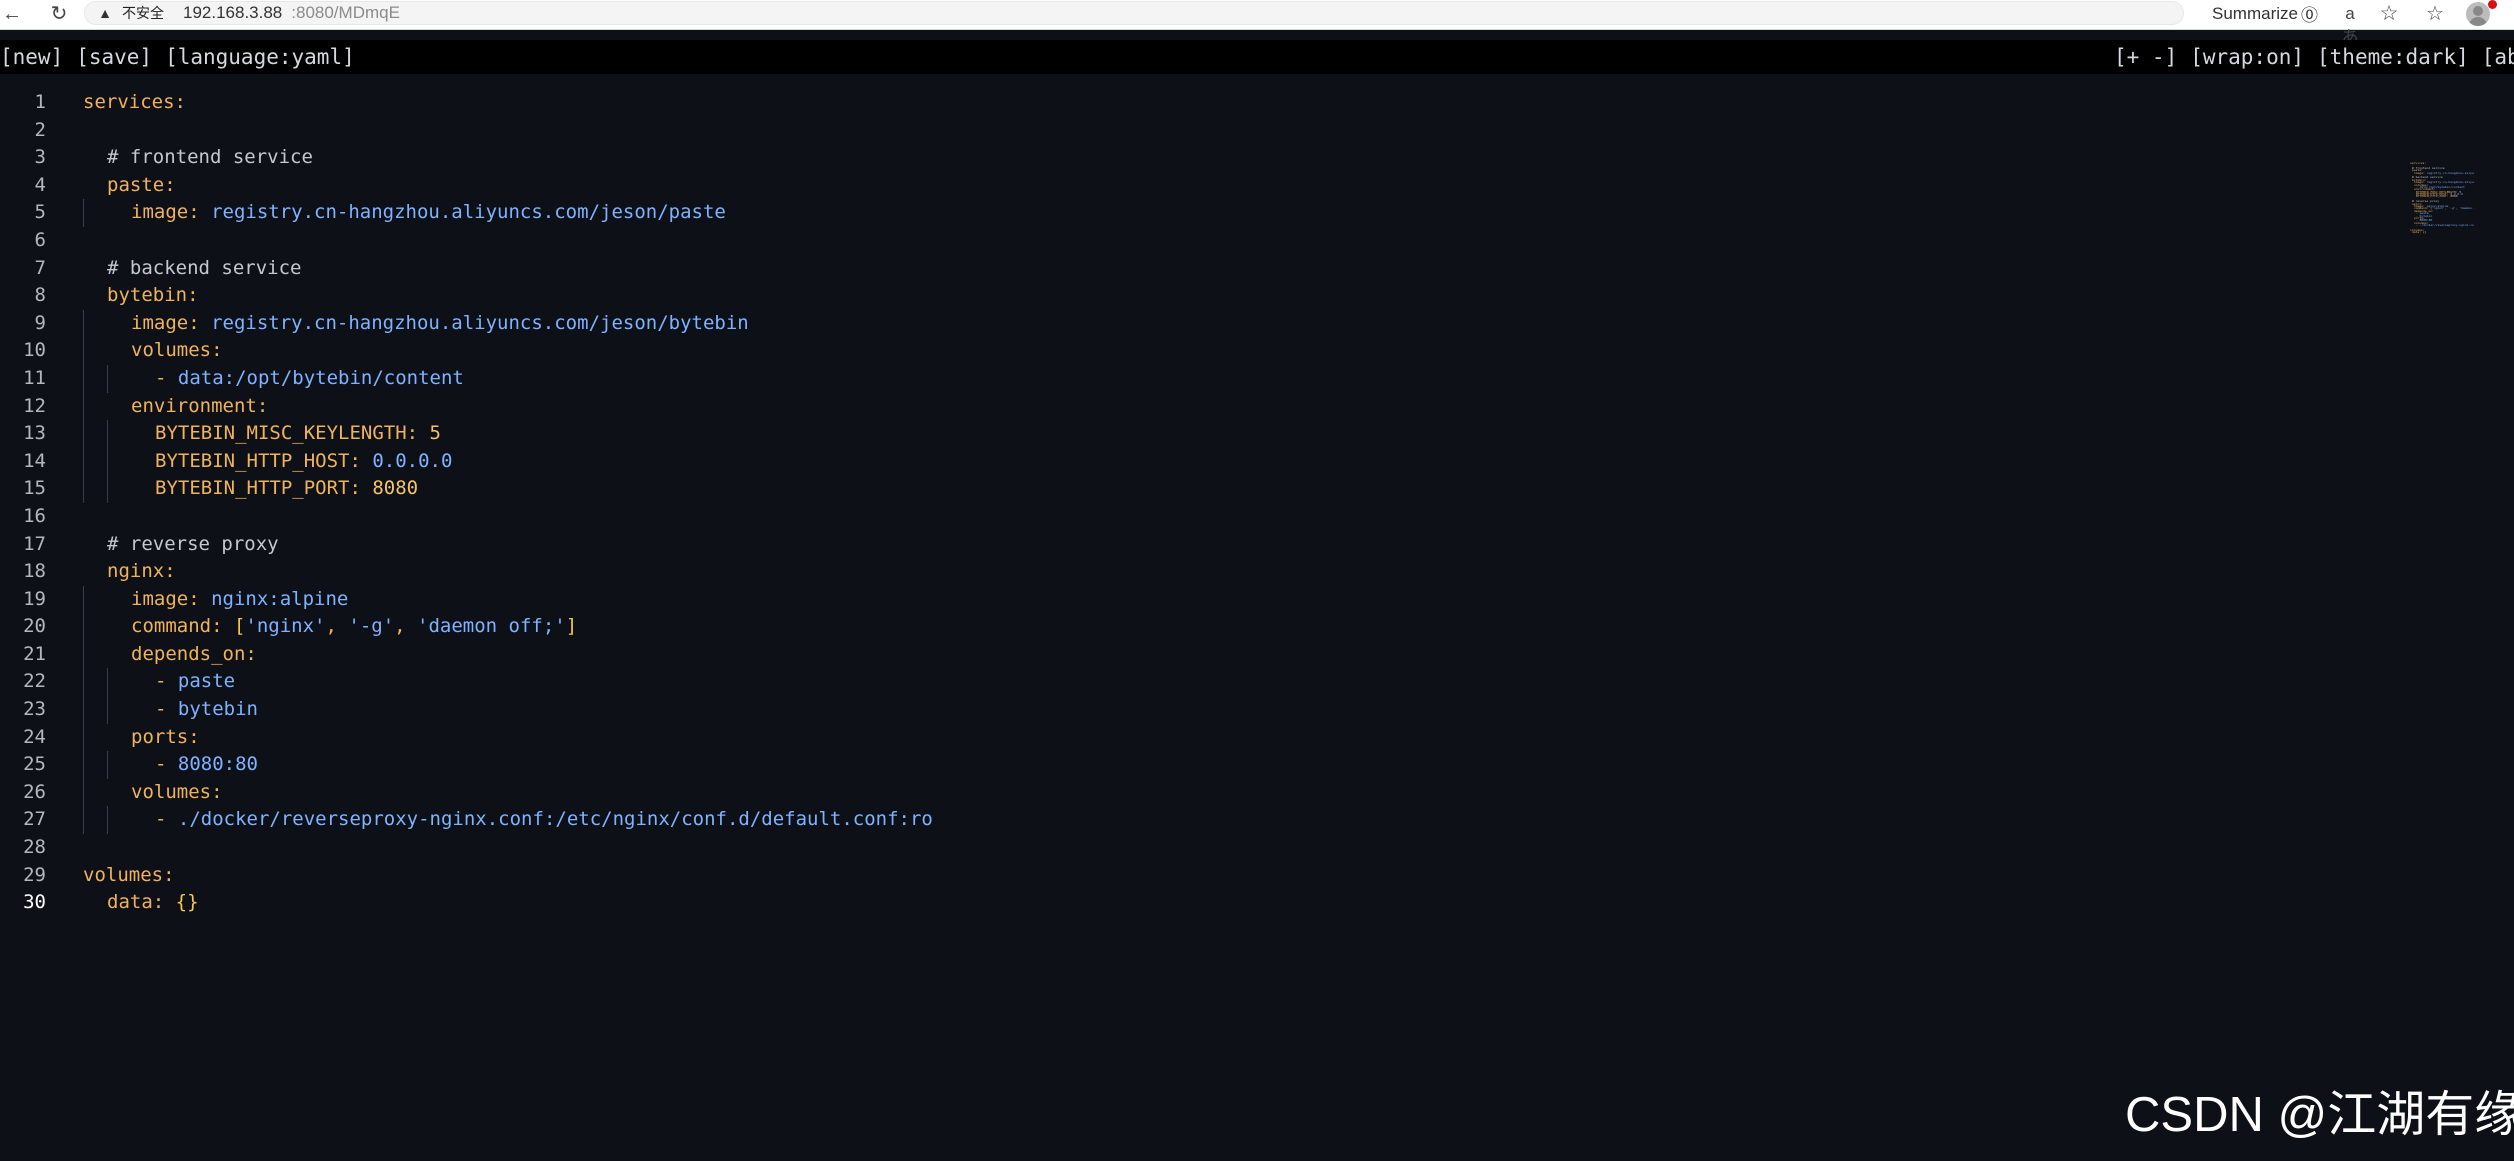  I want to click on url-host: 192.168.3.88, so click(232, 13).